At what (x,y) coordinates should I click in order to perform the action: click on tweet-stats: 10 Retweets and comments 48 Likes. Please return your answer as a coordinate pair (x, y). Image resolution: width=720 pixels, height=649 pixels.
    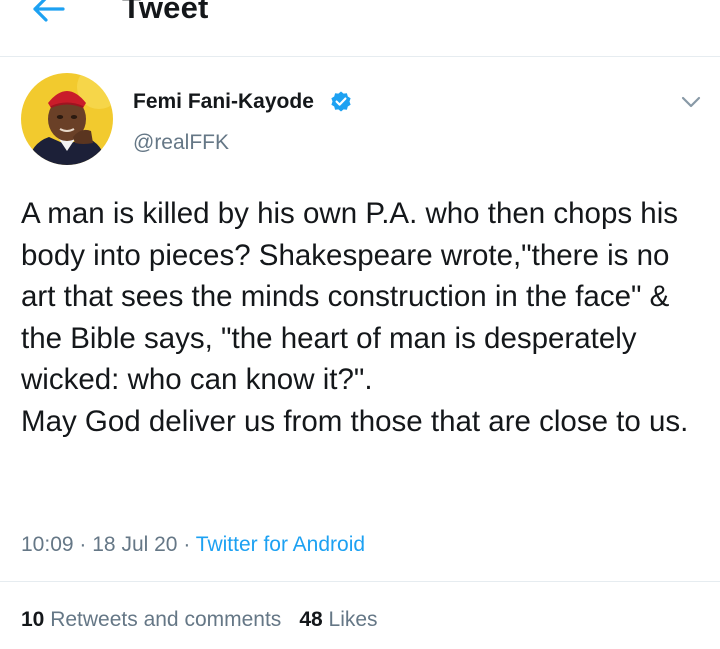
    Looking at the image, I should click on (199, 620).